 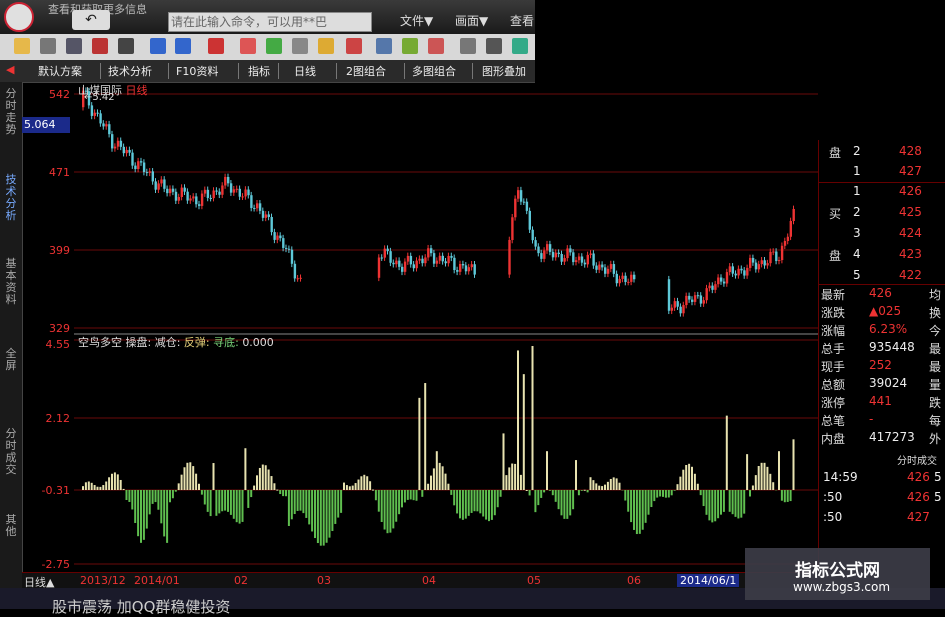 What do you see at coordinates (11, 452) in the screenshot?
I see `vtab-trades: 分时成交` at bounding box center [11, 452].